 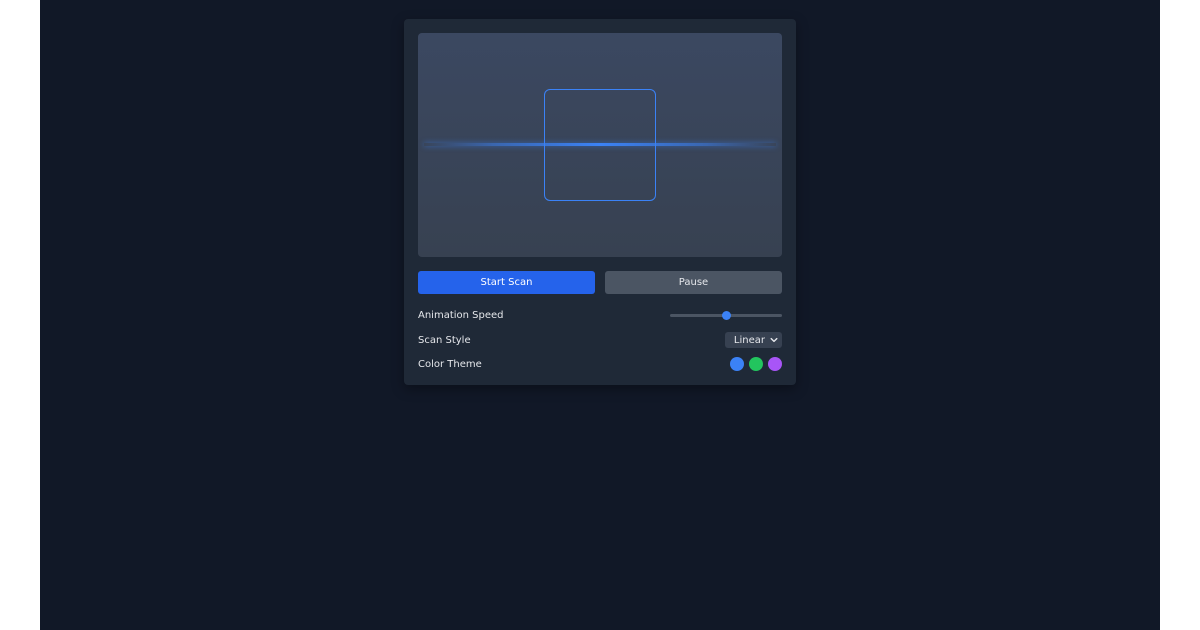 I want to click on color-theme-row: Color Theme, so click(x=600, y=364).